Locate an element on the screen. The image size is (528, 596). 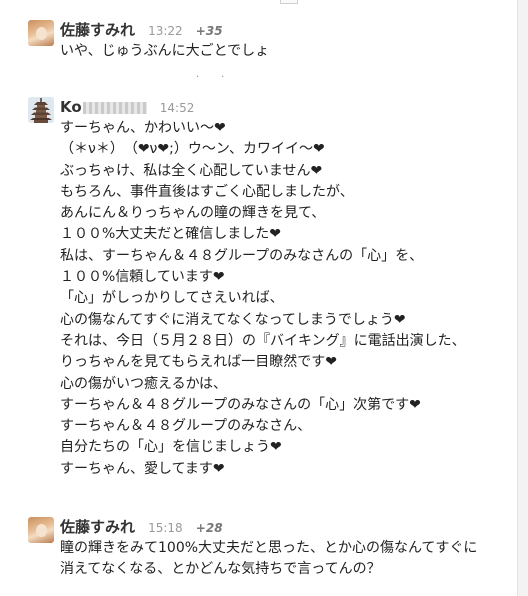
vertical-scrollbar is located at coordinates (522, 298).